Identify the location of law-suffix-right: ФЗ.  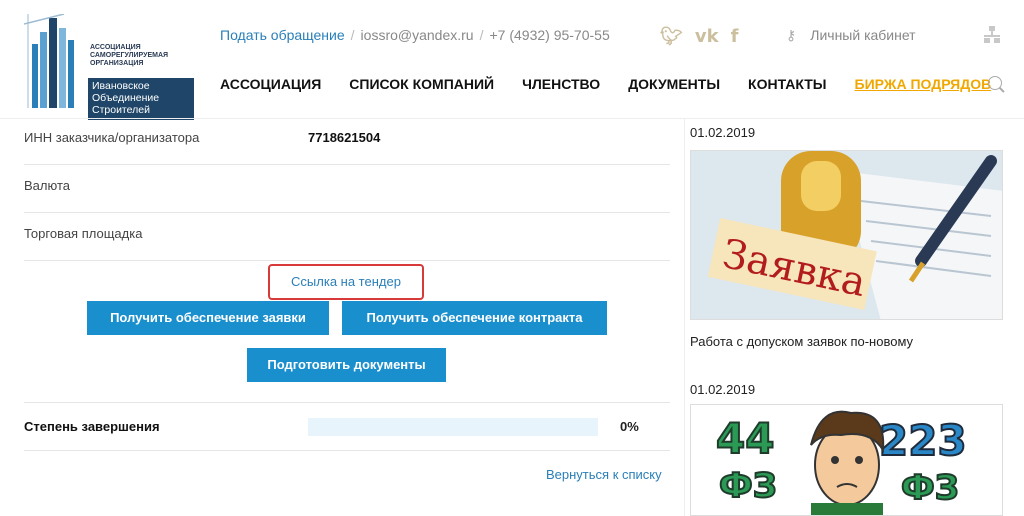
(930, 488).